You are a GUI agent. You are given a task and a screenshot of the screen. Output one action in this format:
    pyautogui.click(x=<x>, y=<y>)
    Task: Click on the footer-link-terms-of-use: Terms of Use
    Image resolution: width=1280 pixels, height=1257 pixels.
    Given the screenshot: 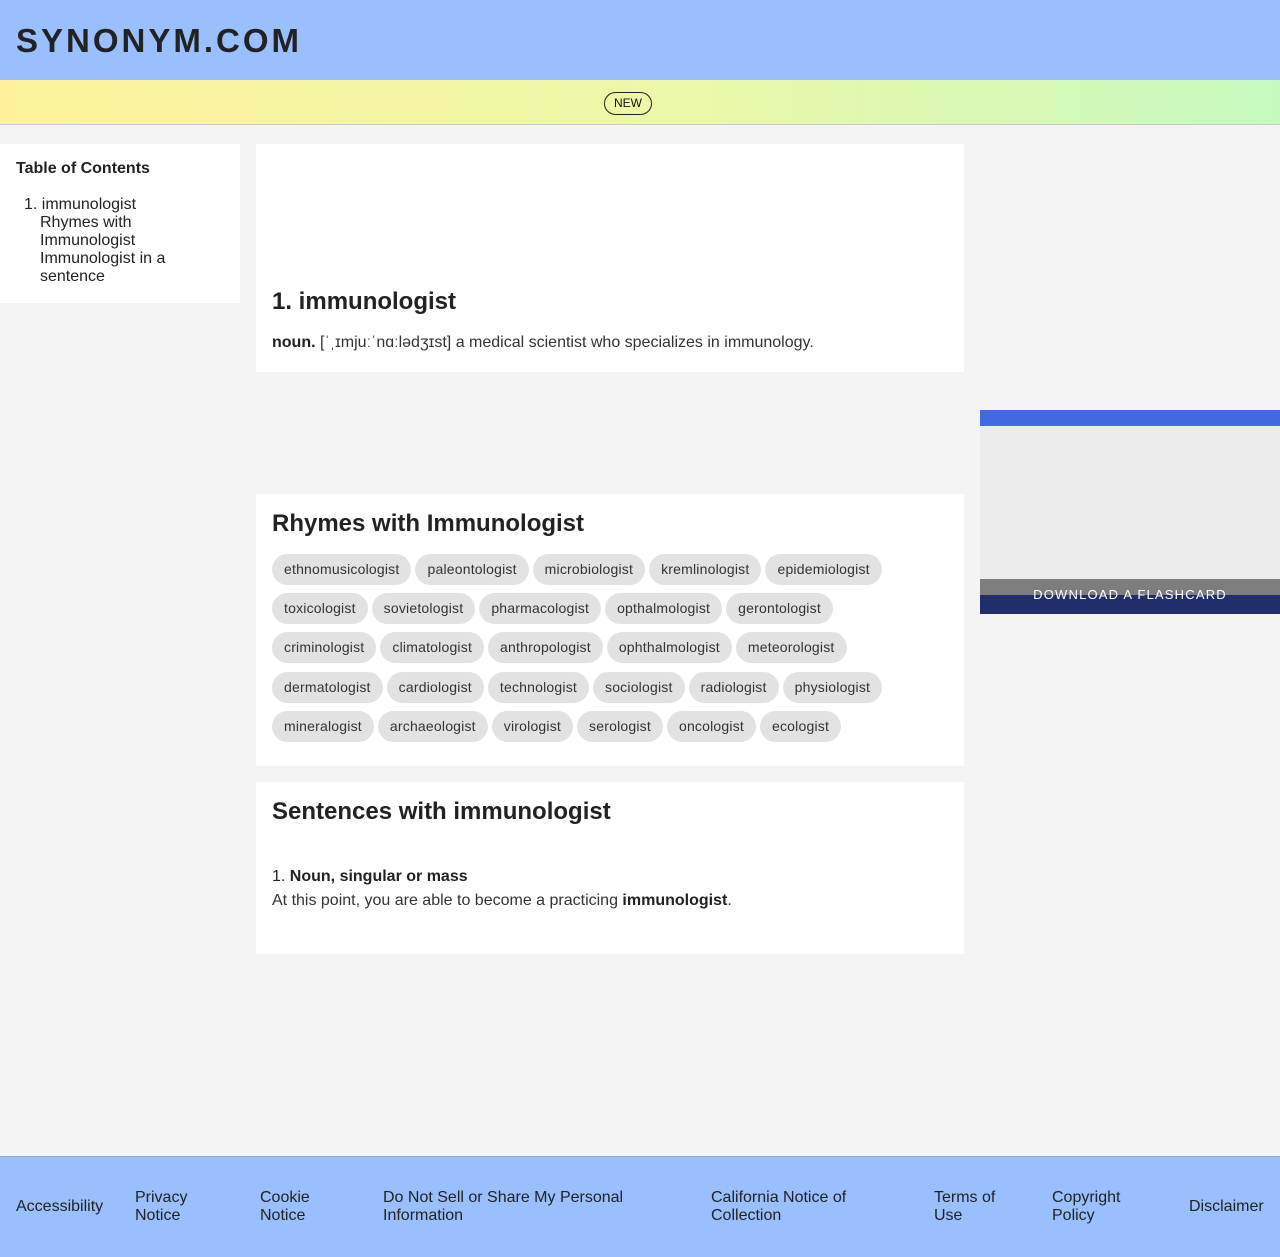 What is the action you would take?
    pyautogui.click(x=974, y=1207)
    